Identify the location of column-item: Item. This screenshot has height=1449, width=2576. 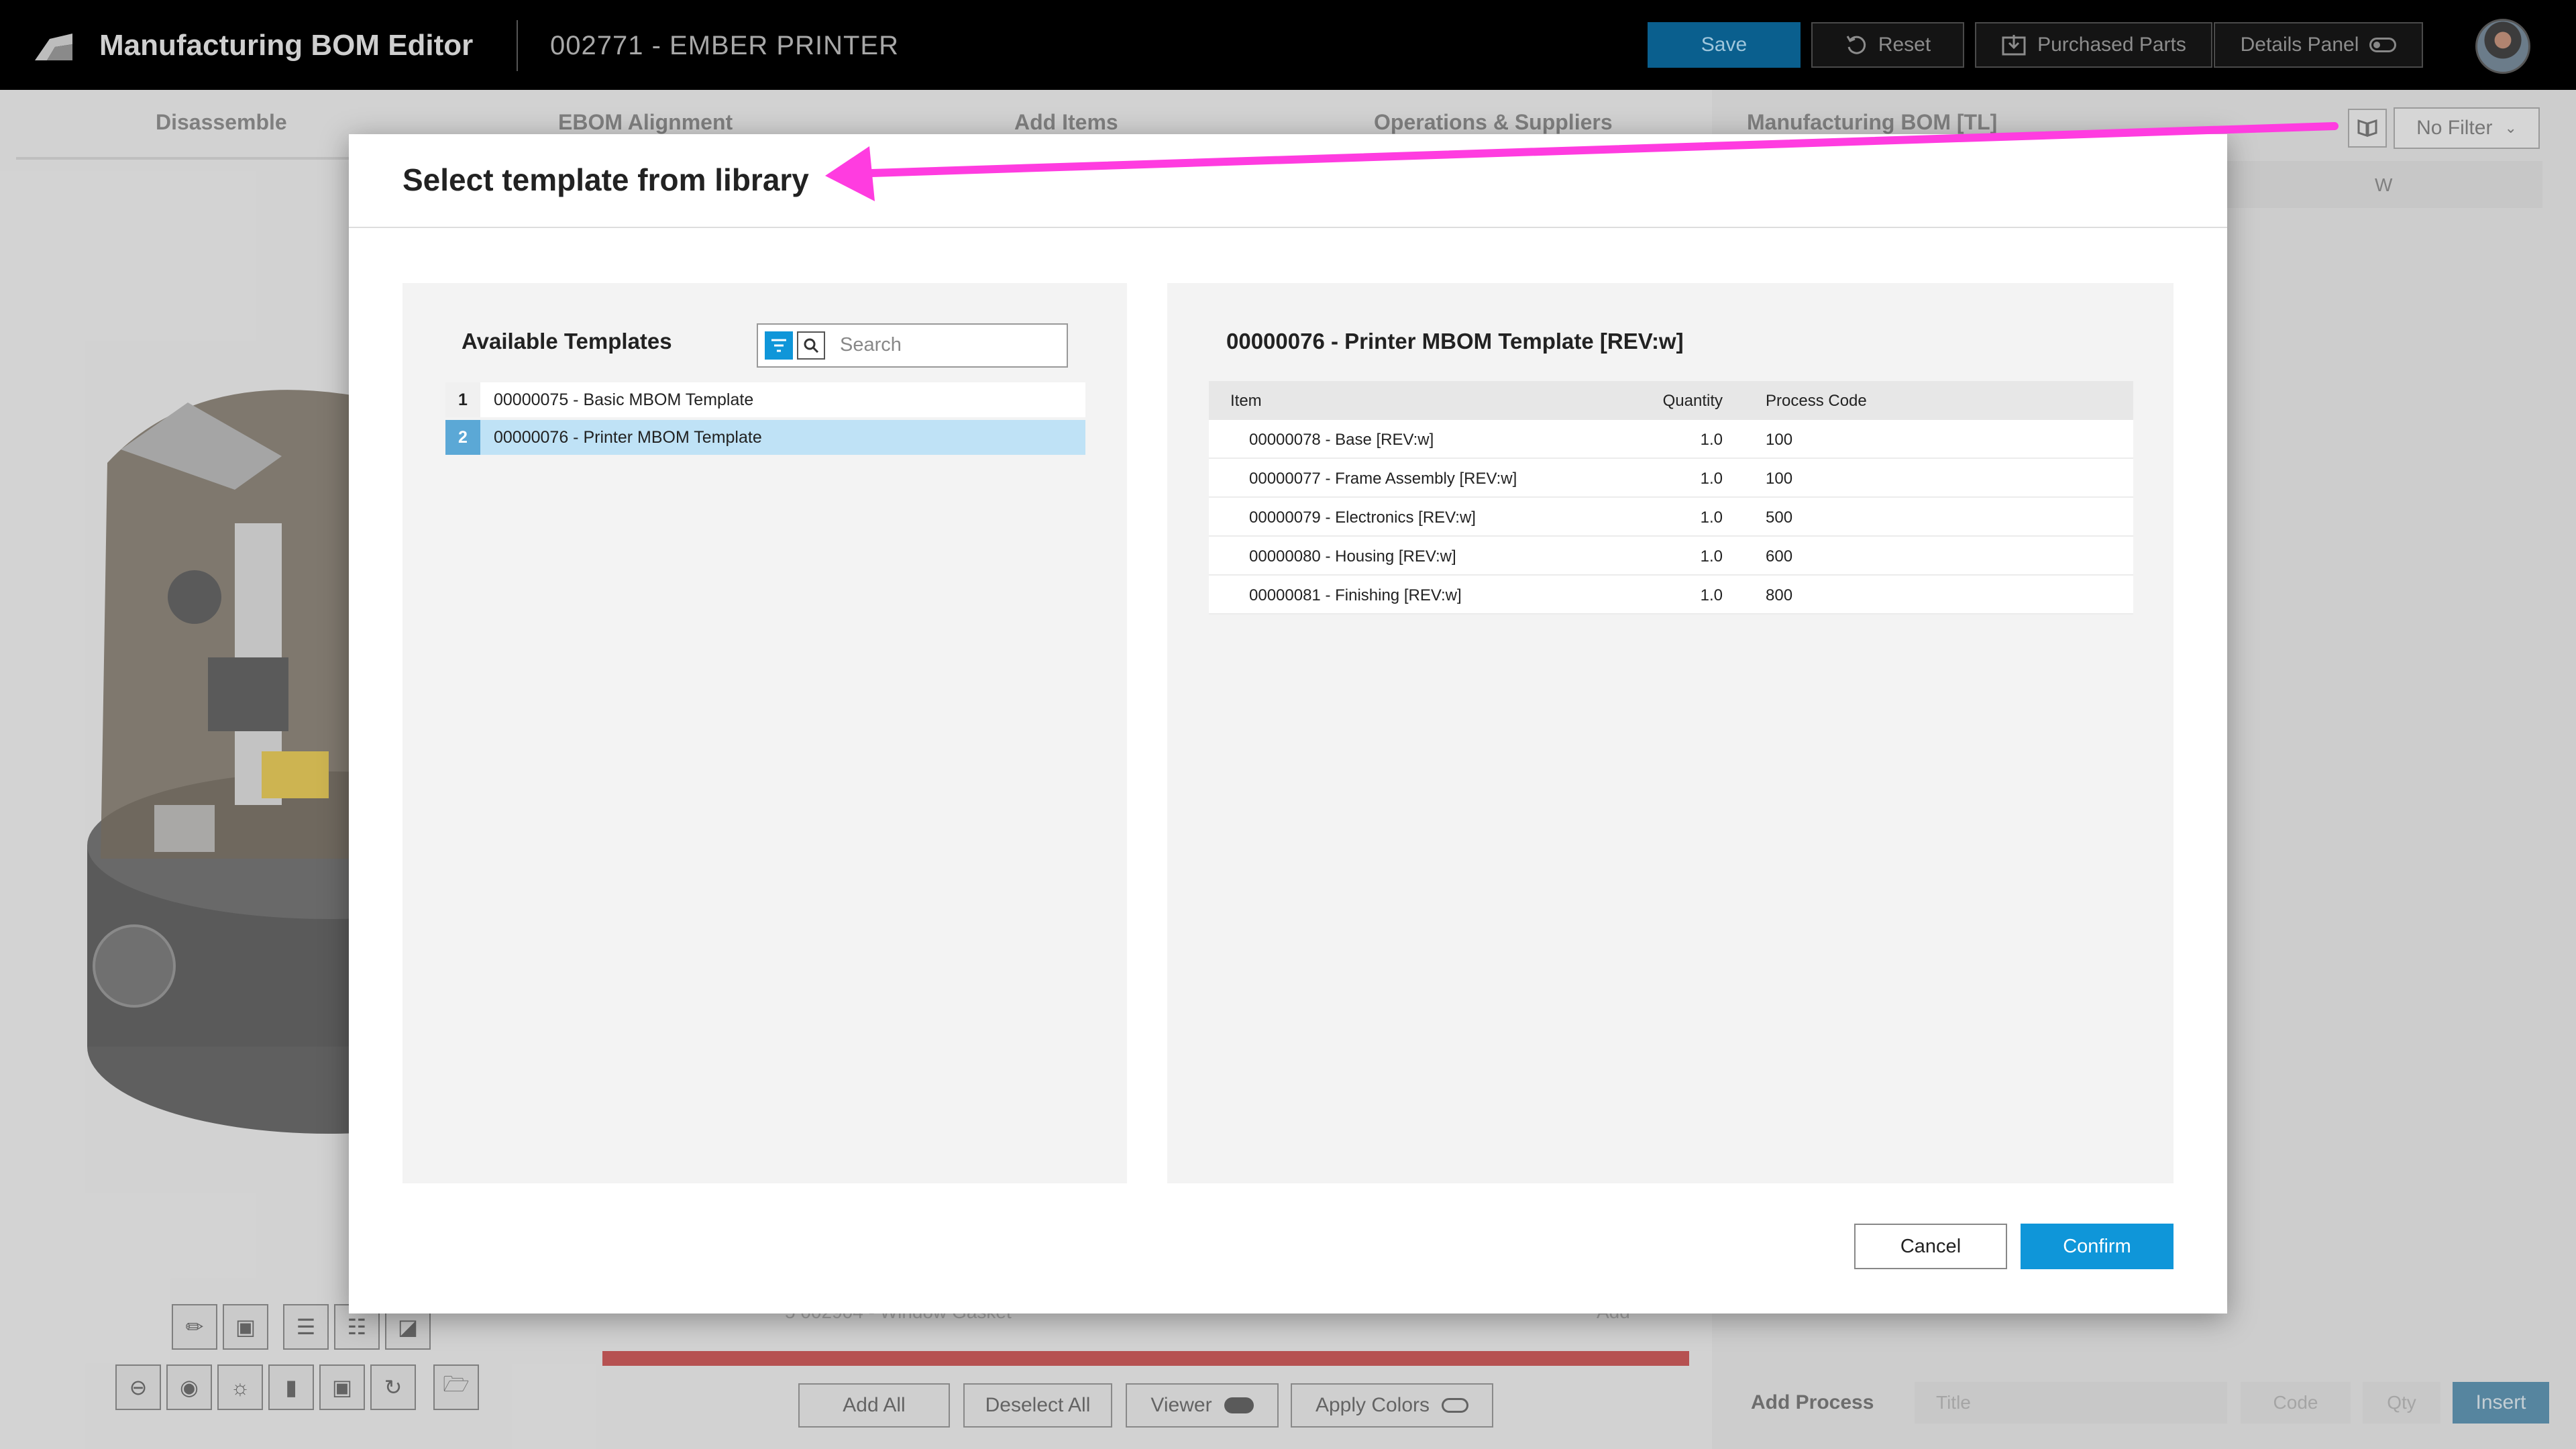
(1246, 401).